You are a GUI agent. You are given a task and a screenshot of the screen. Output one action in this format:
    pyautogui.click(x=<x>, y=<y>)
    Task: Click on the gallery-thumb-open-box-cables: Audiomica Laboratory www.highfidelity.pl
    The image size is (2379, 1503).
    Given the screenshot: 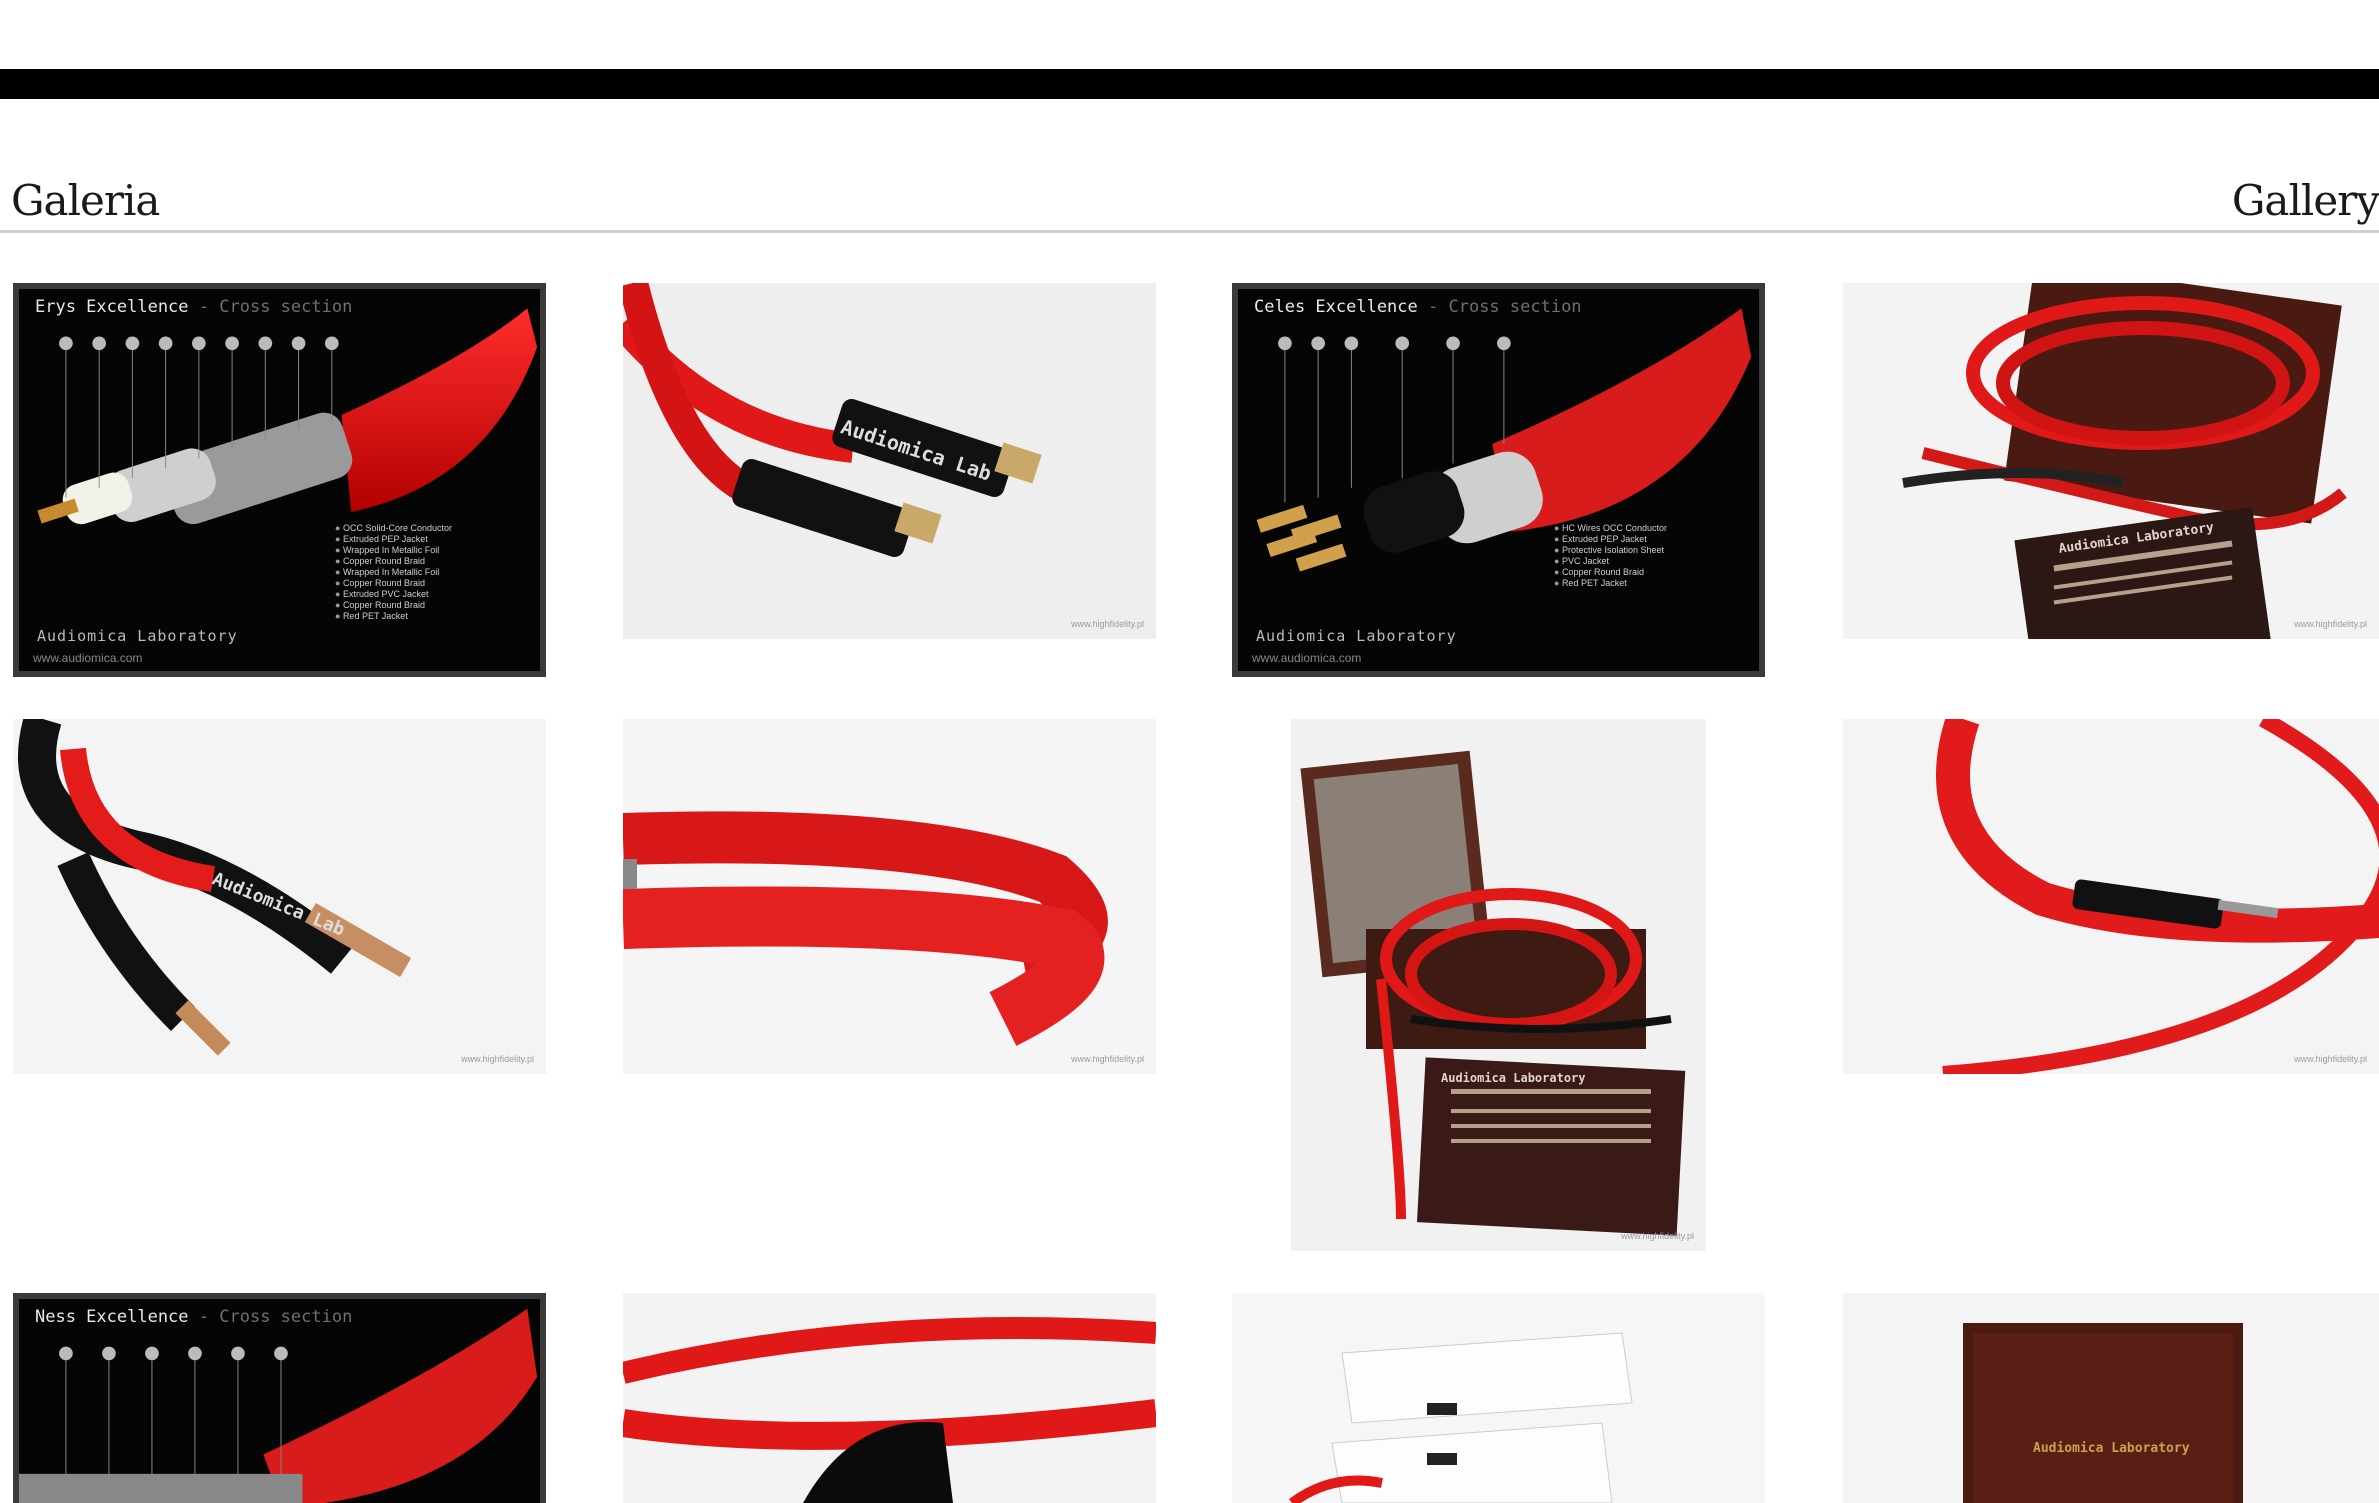 What is the action you would take?
    pyautogui.click(x=1498, y=985)
    